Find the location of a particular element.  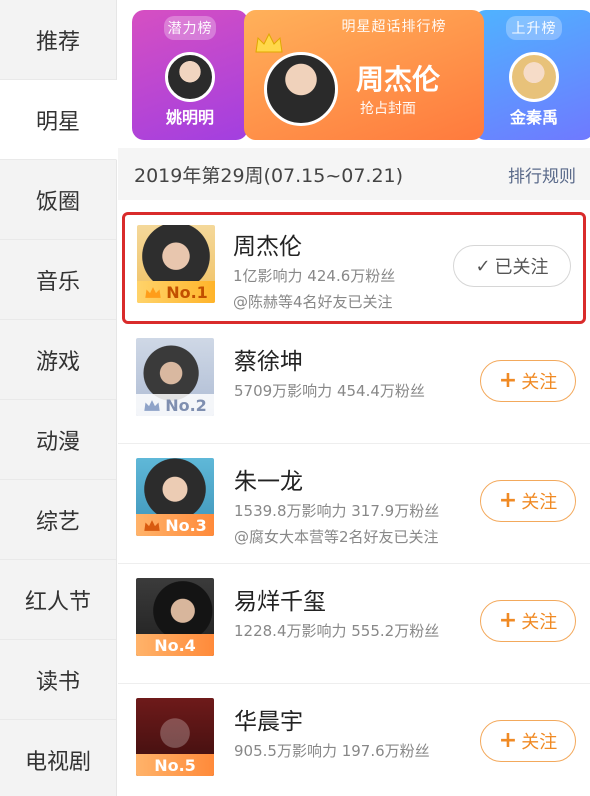

sidebar-item-label: 游戏 is located at coordinates (57, 362).